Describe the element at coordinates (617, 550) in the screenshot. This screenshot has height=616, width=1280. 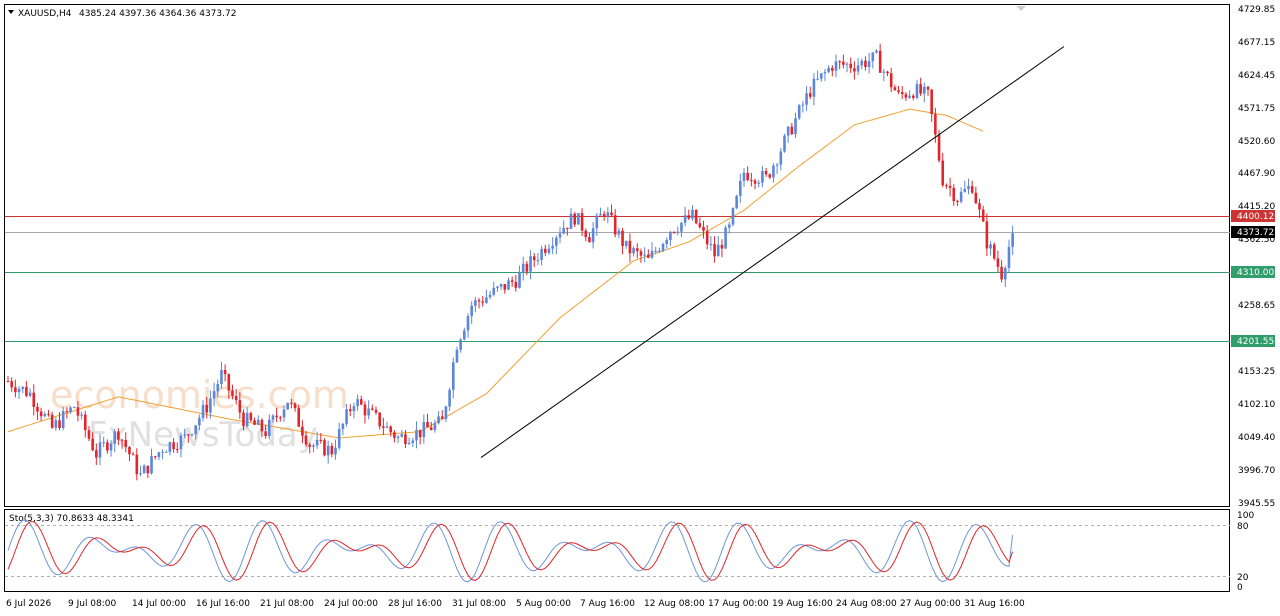
I see `stoch-frame` at that location.